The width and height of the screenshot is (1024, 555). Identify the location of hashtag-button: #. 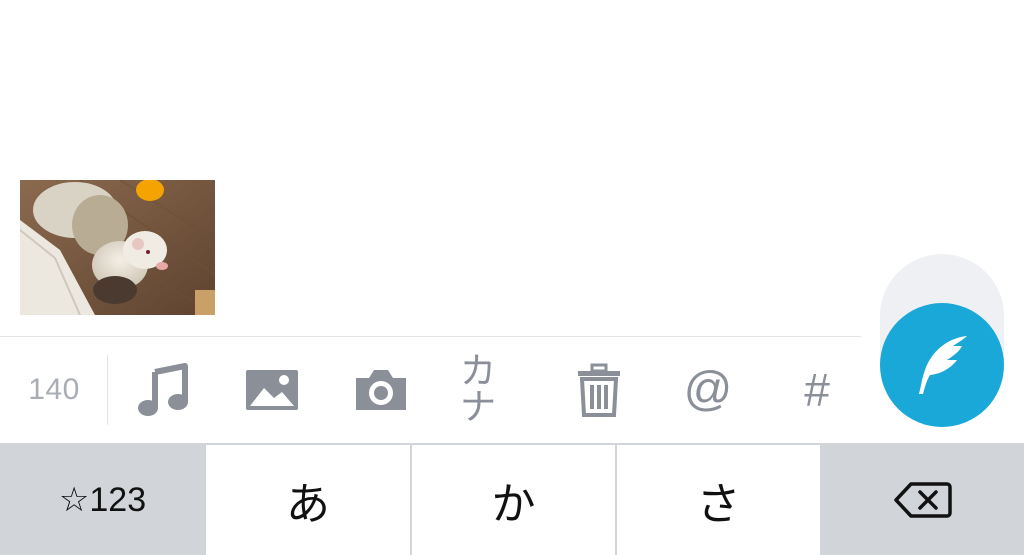
(817, 390).